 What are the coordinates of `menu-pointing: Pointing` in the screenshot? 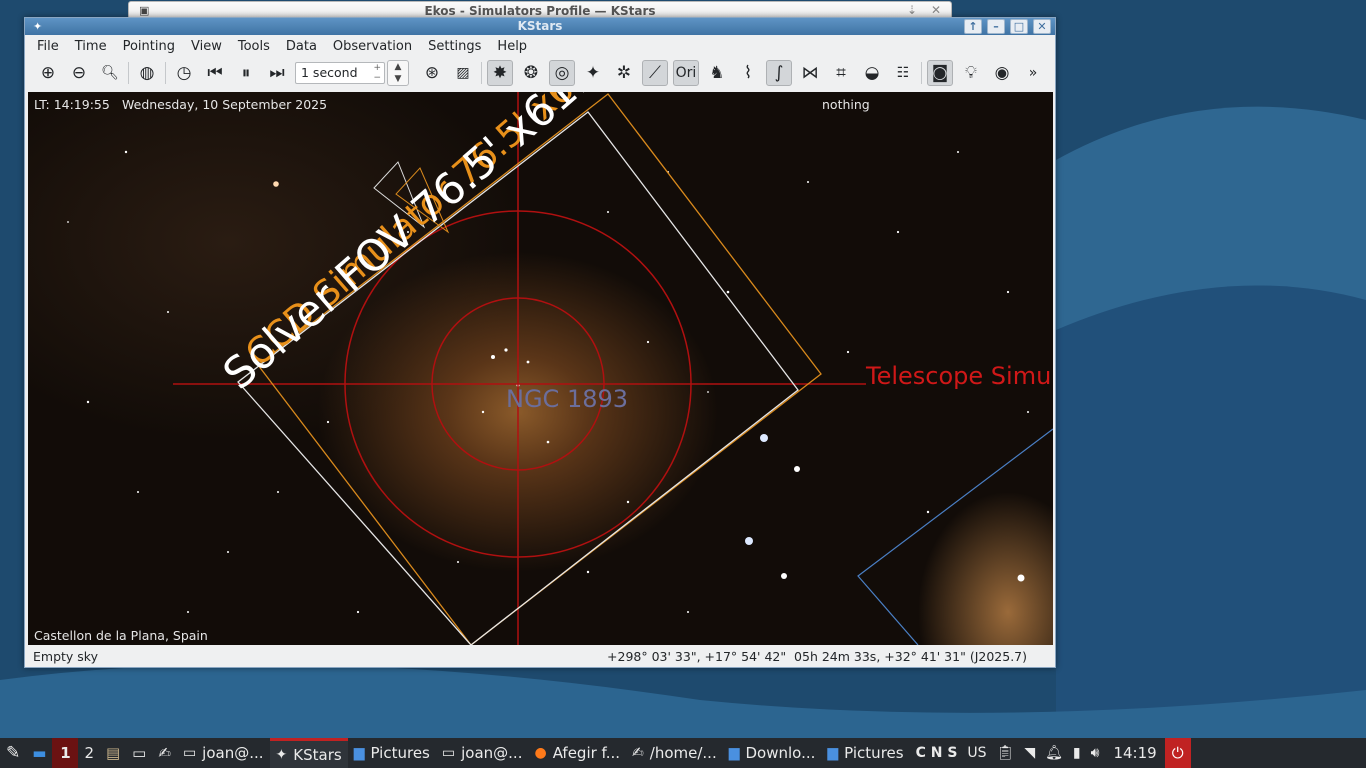 It's located at (149, 46).